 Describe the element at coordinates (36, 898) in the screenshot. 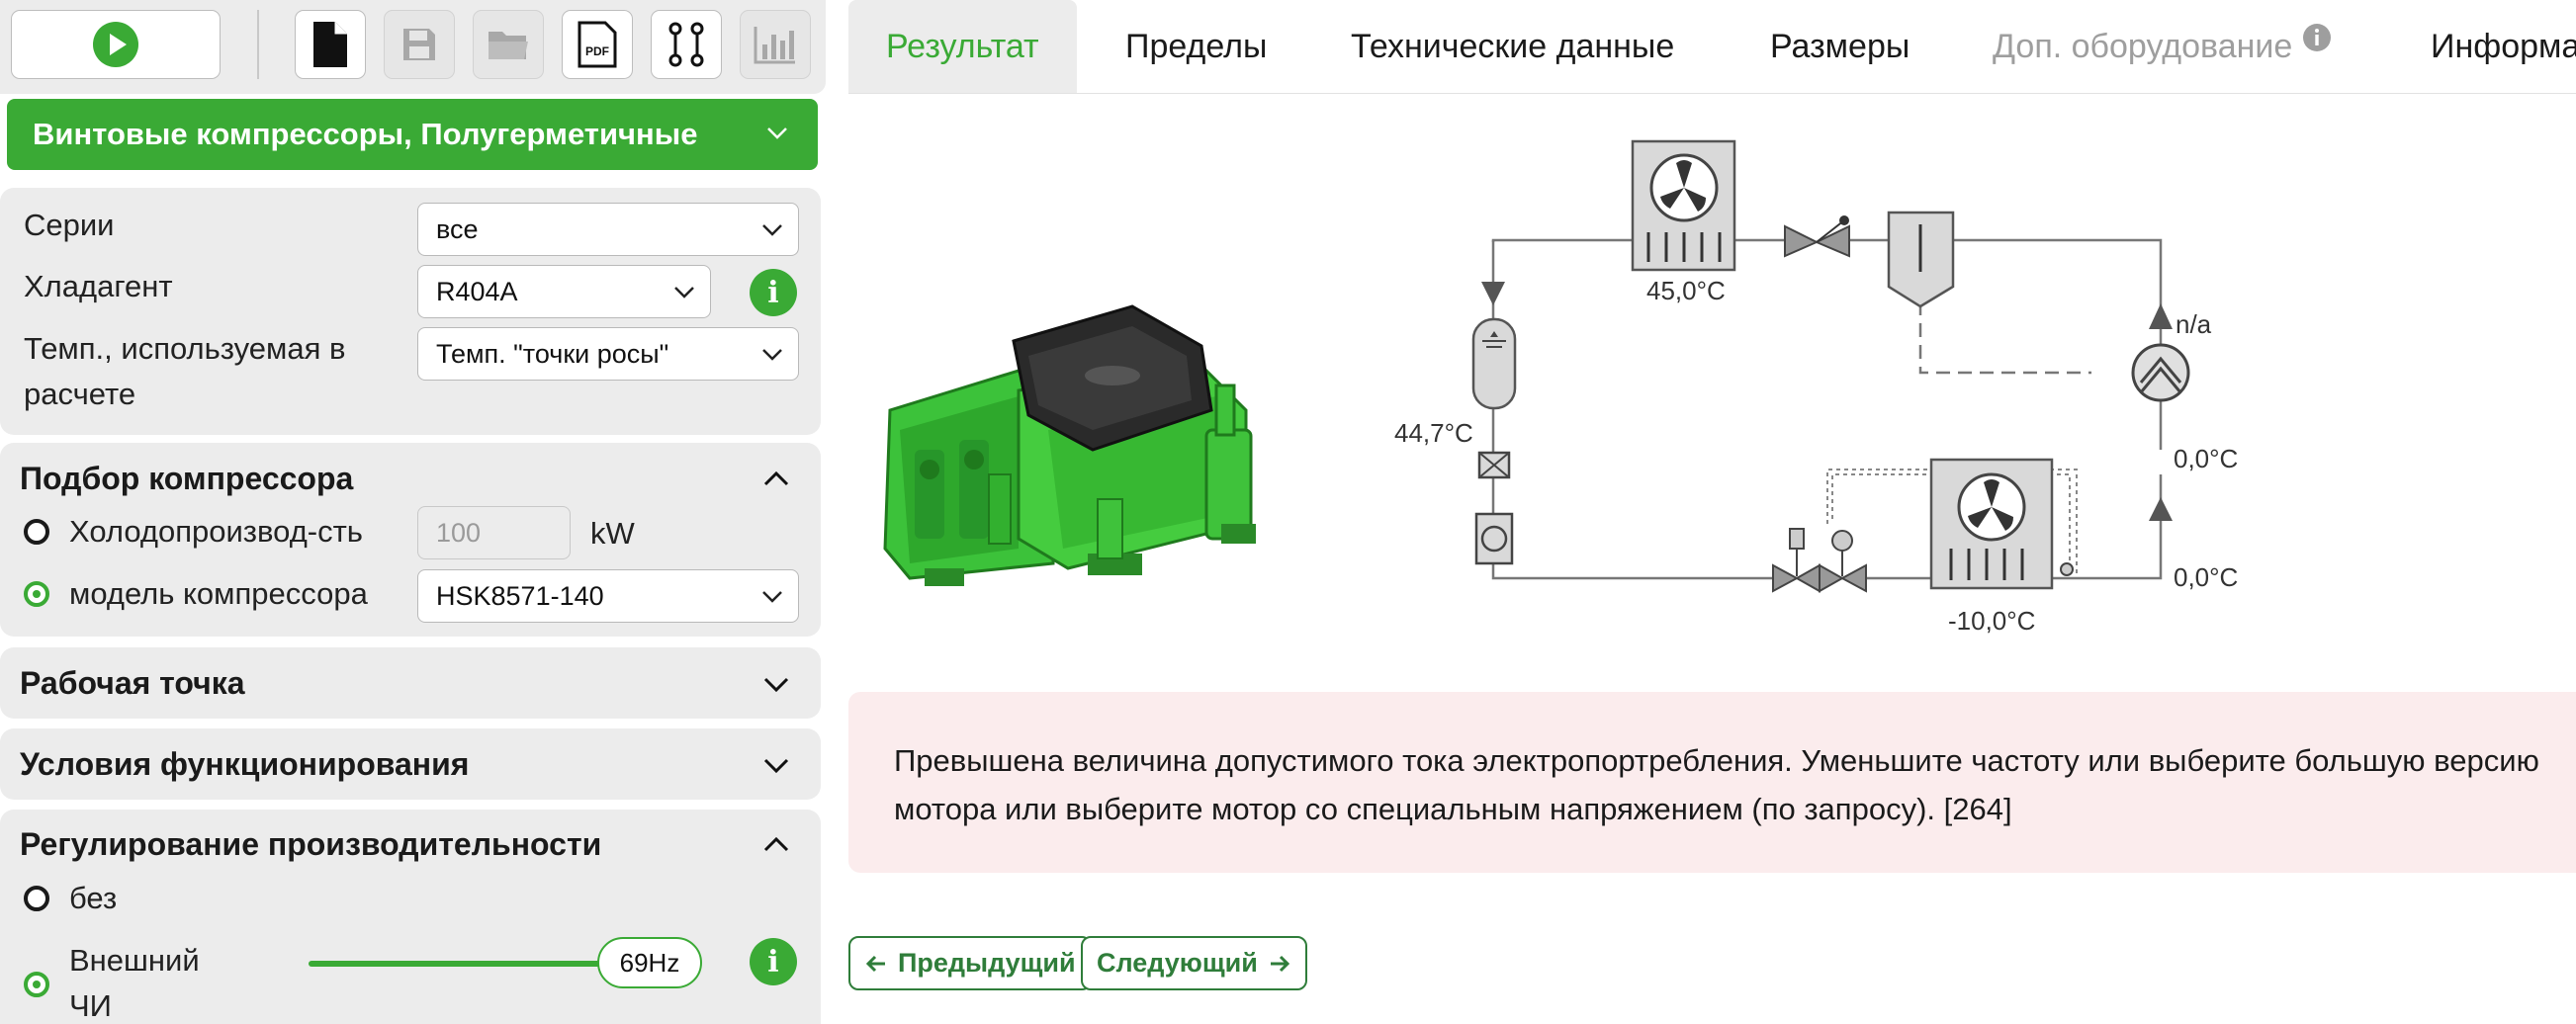

I see `capacity-control-none-radio` at that location.